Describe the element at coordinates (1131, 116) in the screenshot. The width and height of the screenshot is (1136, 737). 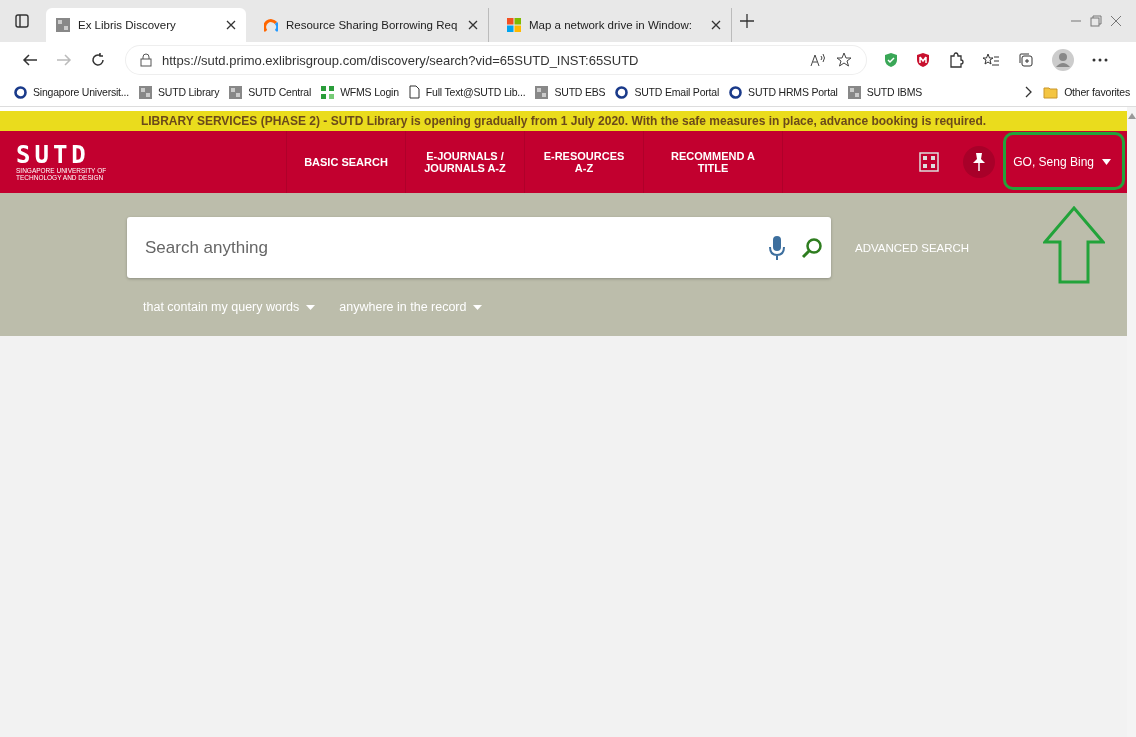
I see `scroll-up-icon` at that location.